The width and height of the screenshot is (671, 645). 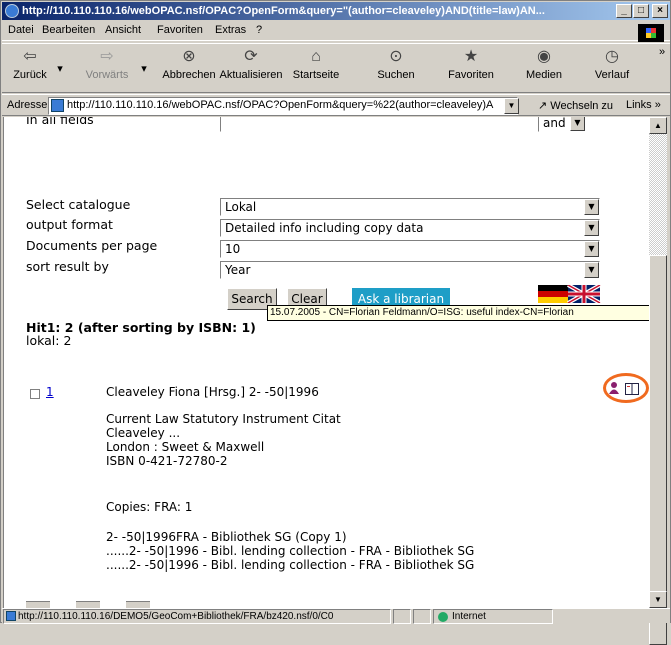 I want to click on catalogue-select: Lokal ▼, so click(x=410, y=207).